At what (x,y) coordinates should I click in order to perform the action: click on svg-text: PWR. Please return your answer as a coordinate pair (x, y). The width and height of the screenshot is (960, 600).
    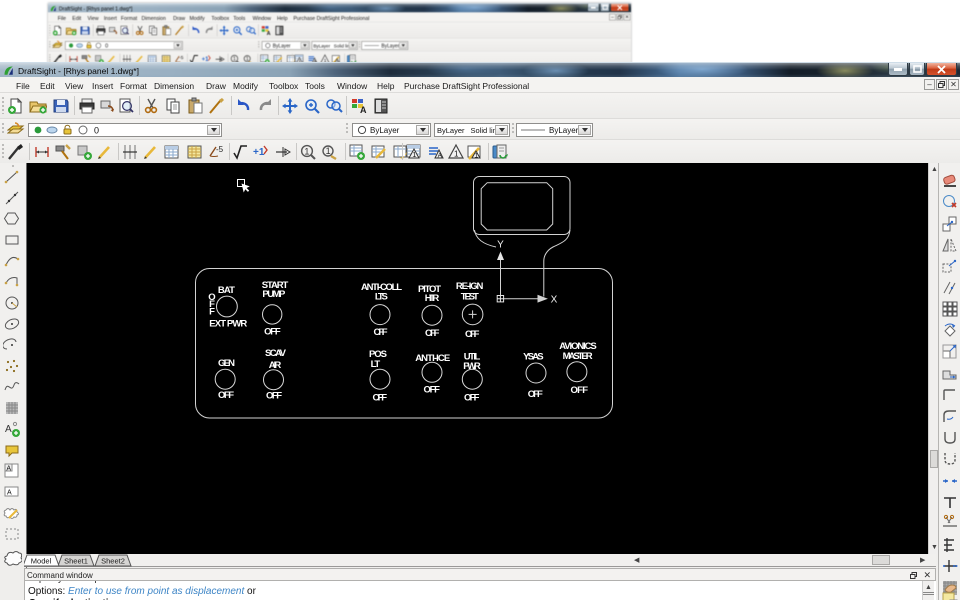
    Looking at the image, I should click on (472, 366).